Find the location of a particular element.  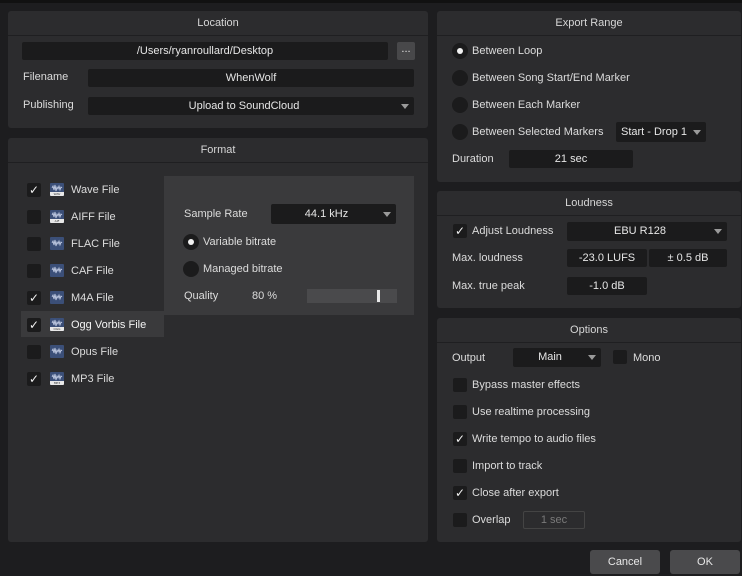

between-each-marker-radio is located at coordinates (460, 105).